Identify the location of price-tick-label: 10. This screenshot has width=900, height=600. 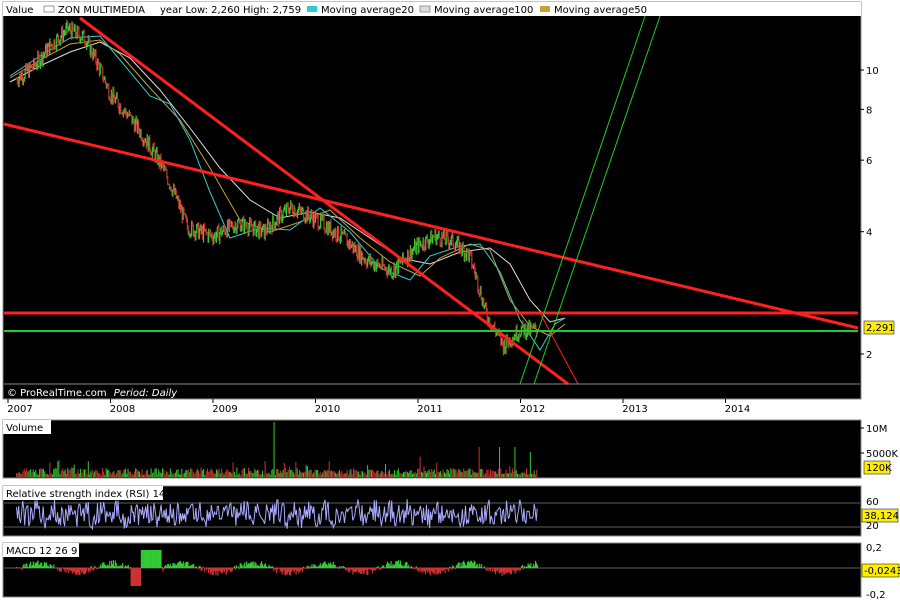
(872, 71).